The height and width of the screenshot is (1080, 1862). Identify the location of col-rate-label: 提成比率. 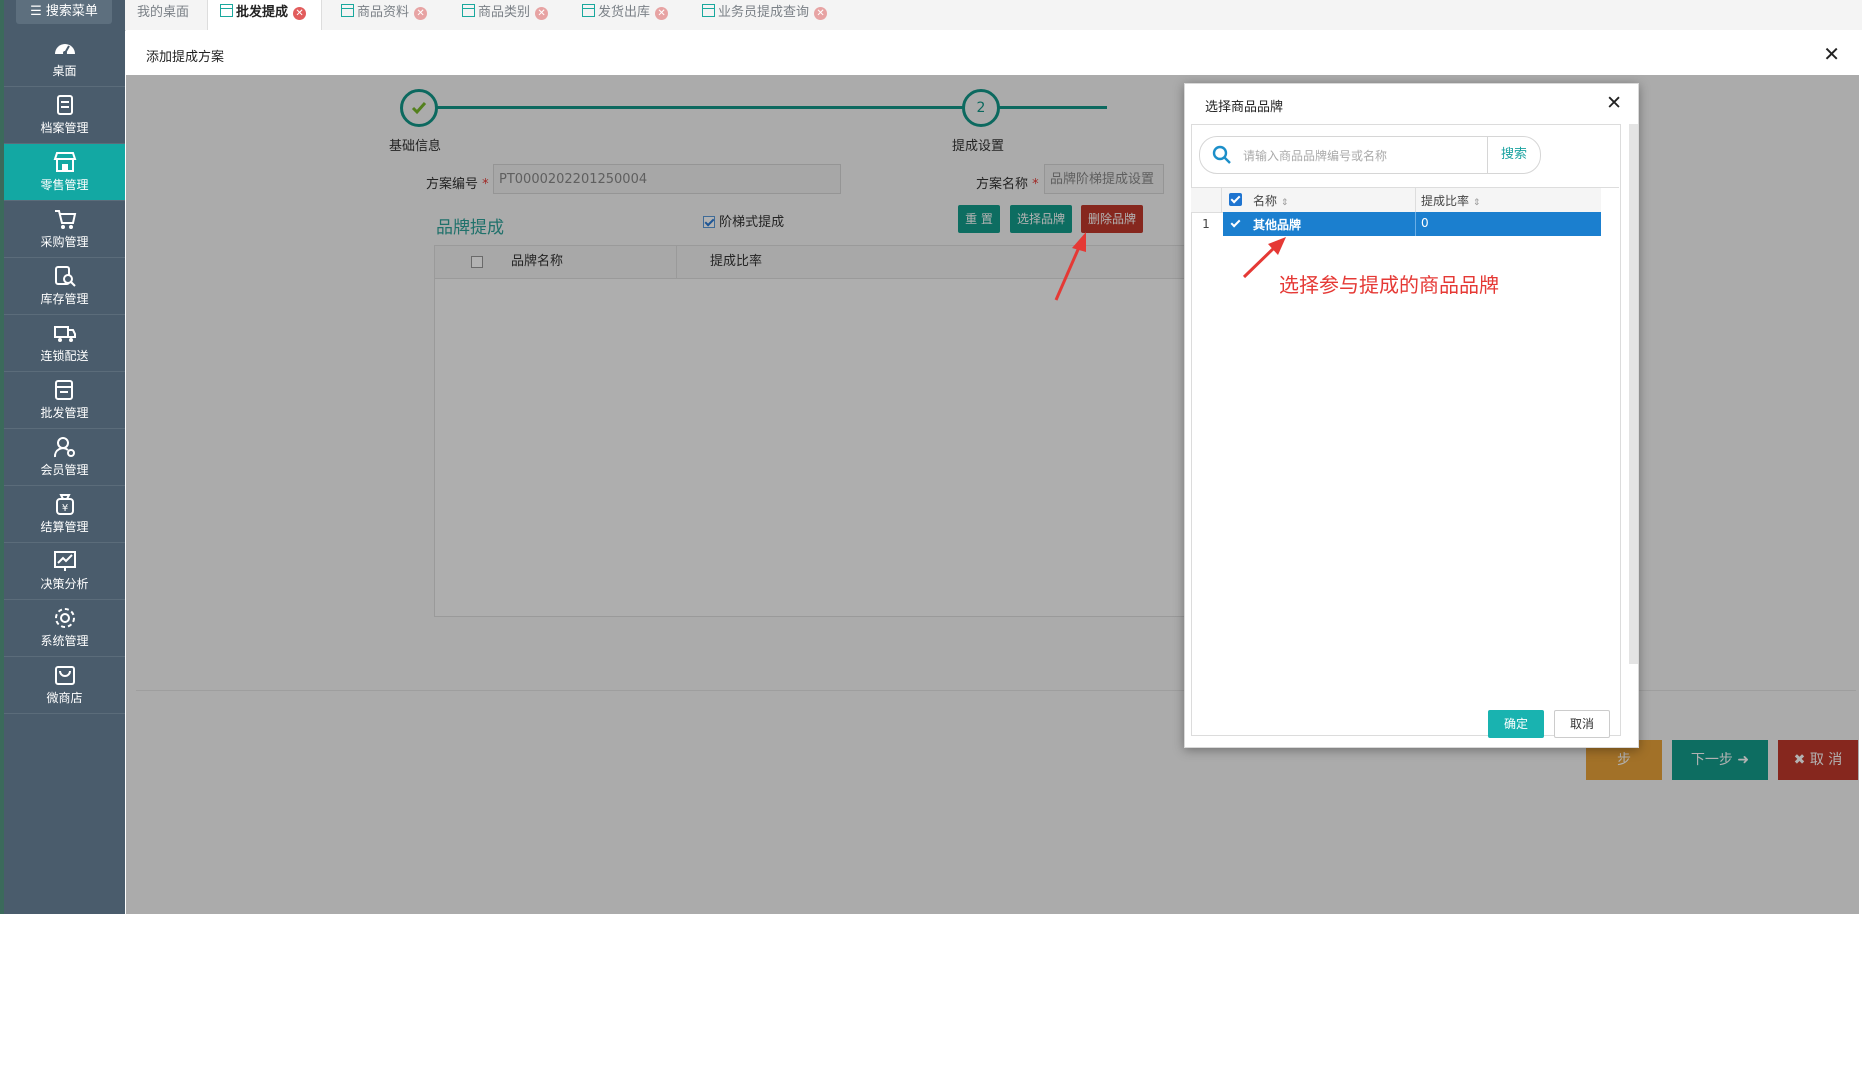
(1445, 201).